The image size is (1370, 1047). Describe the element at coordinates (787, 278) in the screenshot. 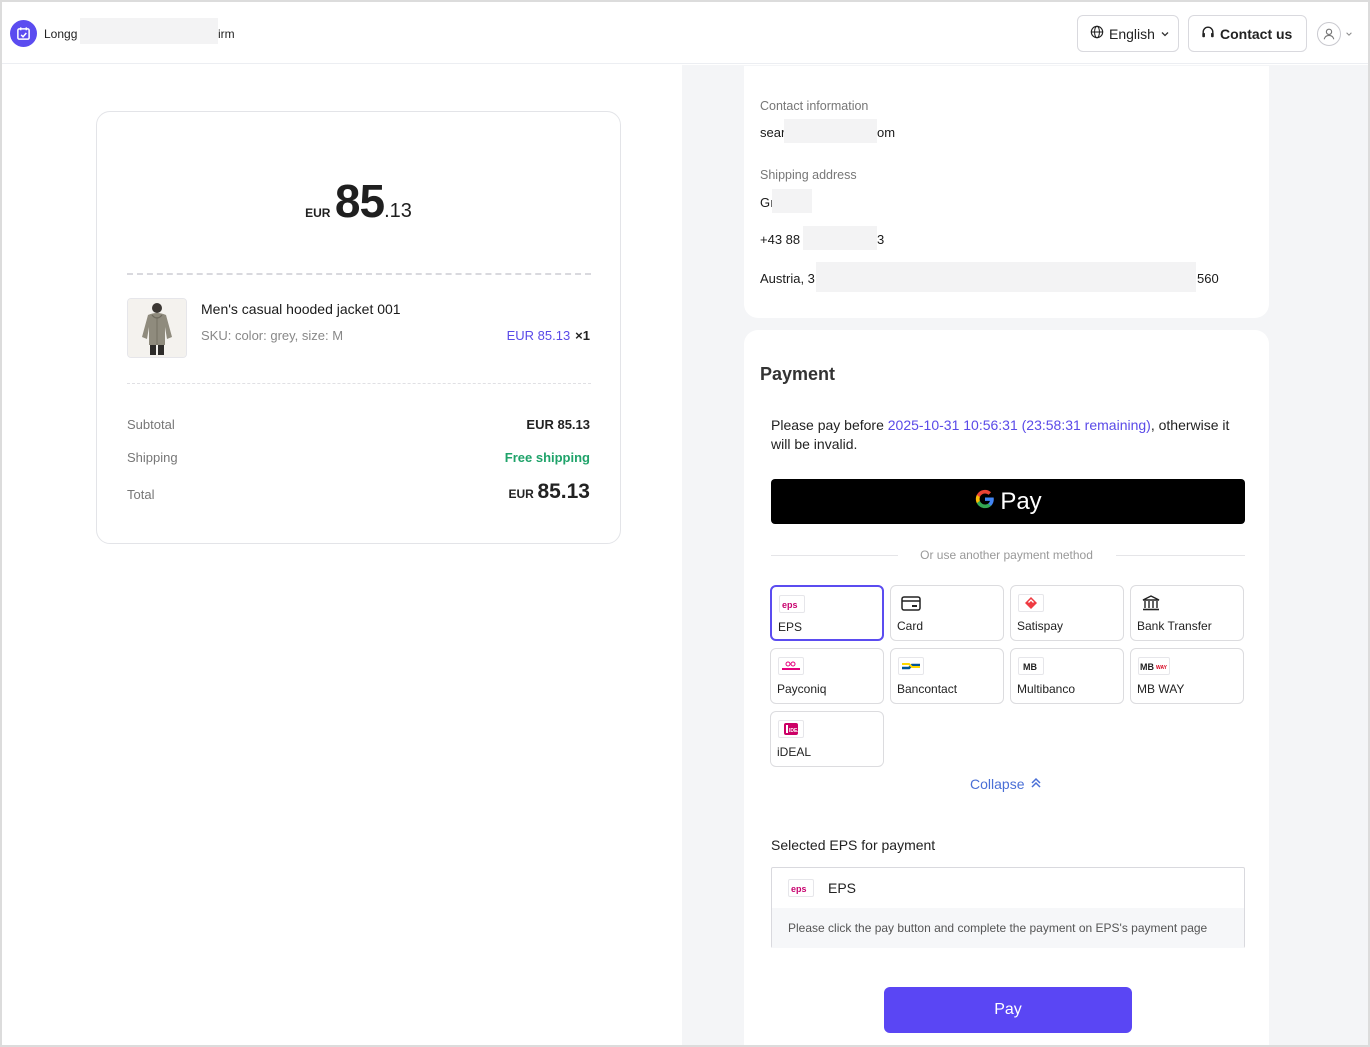

I see `shipping-address-start: Austria, 3` at that location.